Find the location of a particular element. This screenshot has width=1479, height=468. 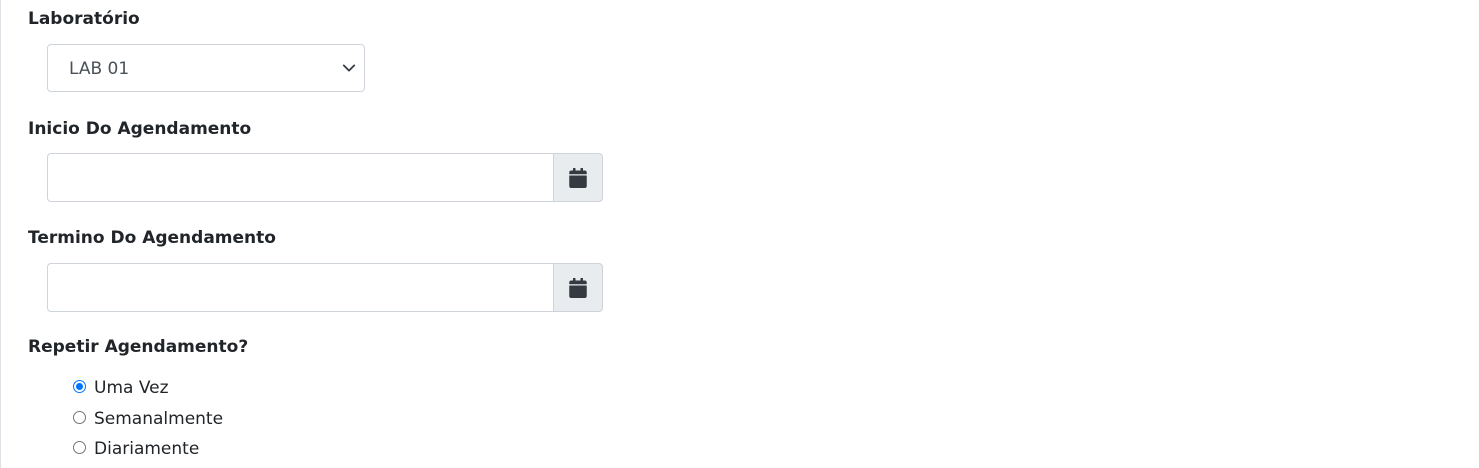

repeat-option-semanalmente: Semanalmente is located at coordinates (148, 419).